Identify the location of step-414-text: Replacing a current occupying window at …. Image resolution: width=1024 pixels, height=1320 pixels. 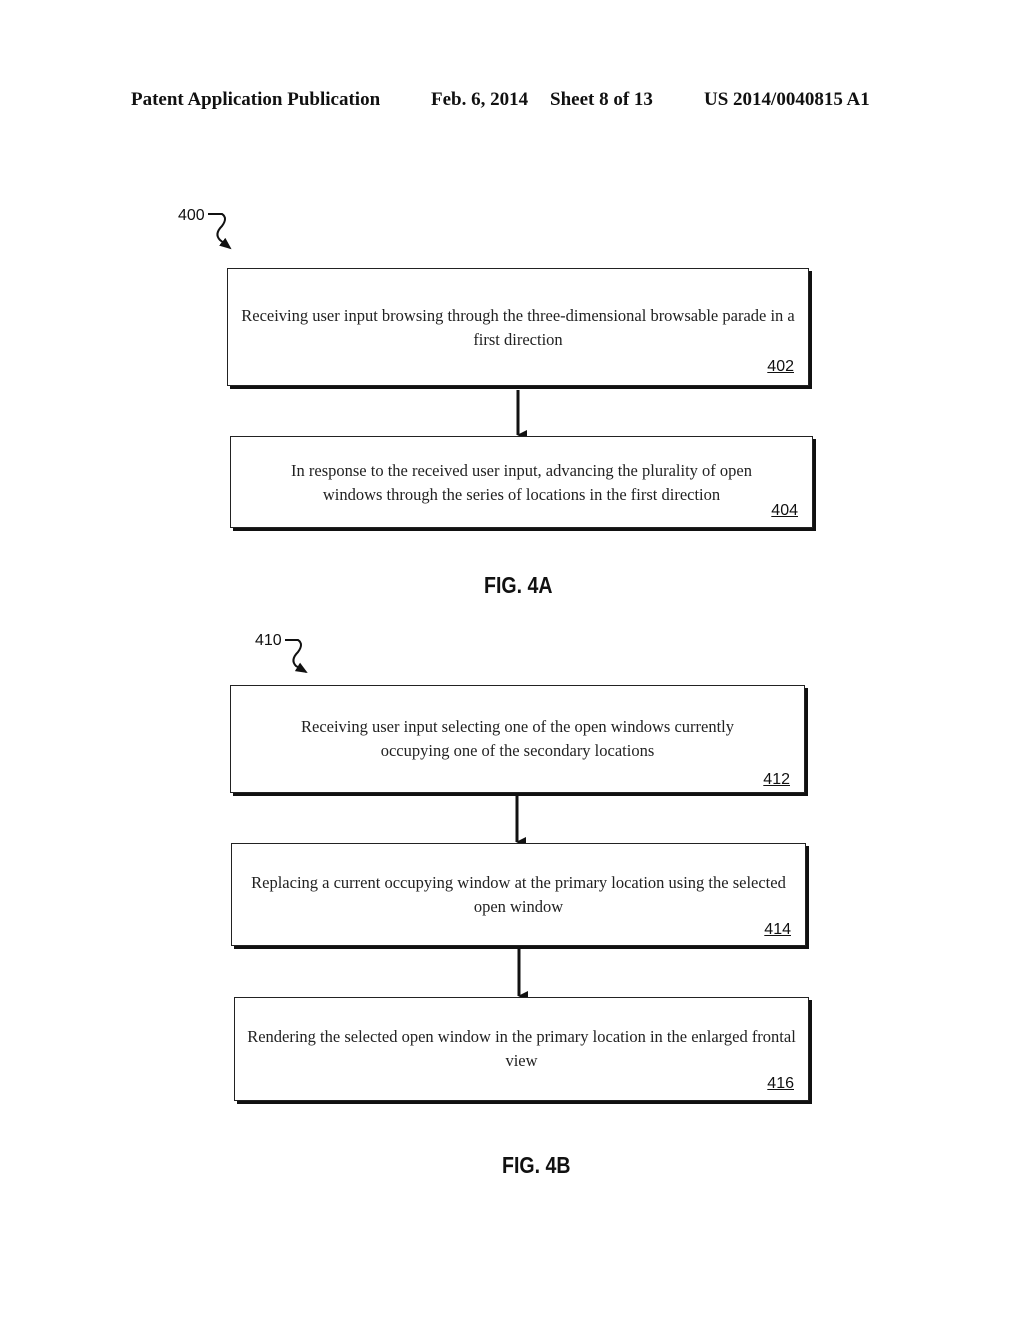
(518, 894).